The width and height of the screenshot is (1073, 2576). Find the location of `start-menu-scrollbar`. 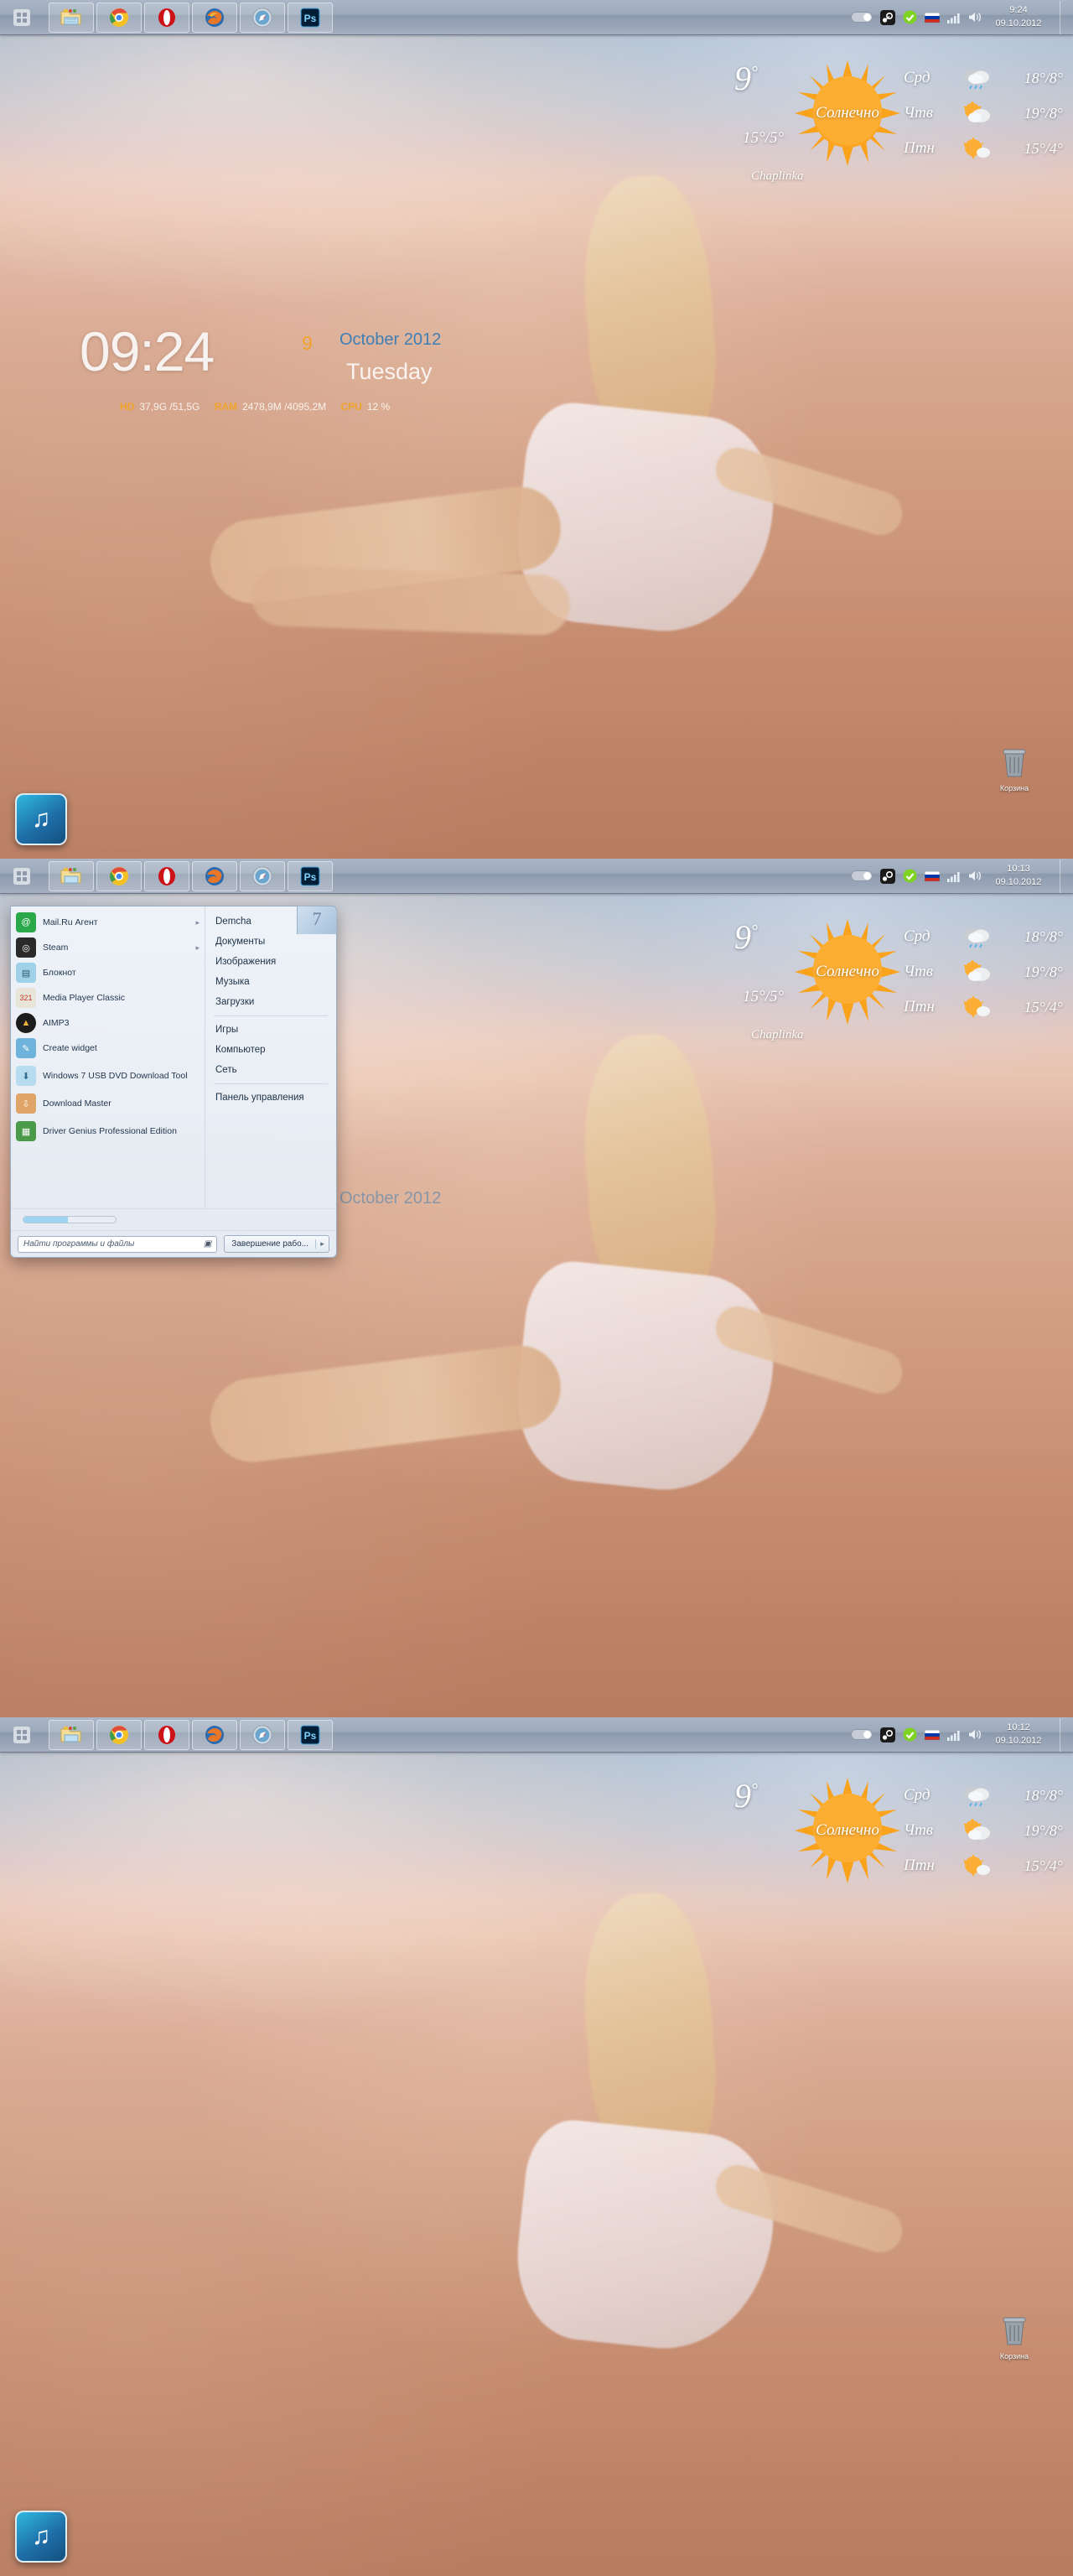

start-menu-scrollbar is located at coordinates (173, 1219).